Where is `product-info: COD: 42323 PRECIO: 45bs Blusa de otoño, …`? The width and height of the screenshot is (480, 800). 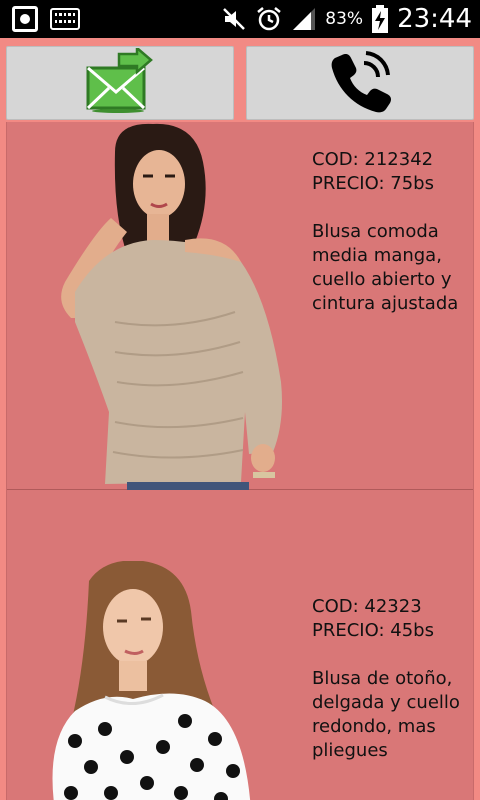
product-info: COD: 42323 PRECIO: 45bs Blusa de otoño, … is located at coordinates (392, 679).